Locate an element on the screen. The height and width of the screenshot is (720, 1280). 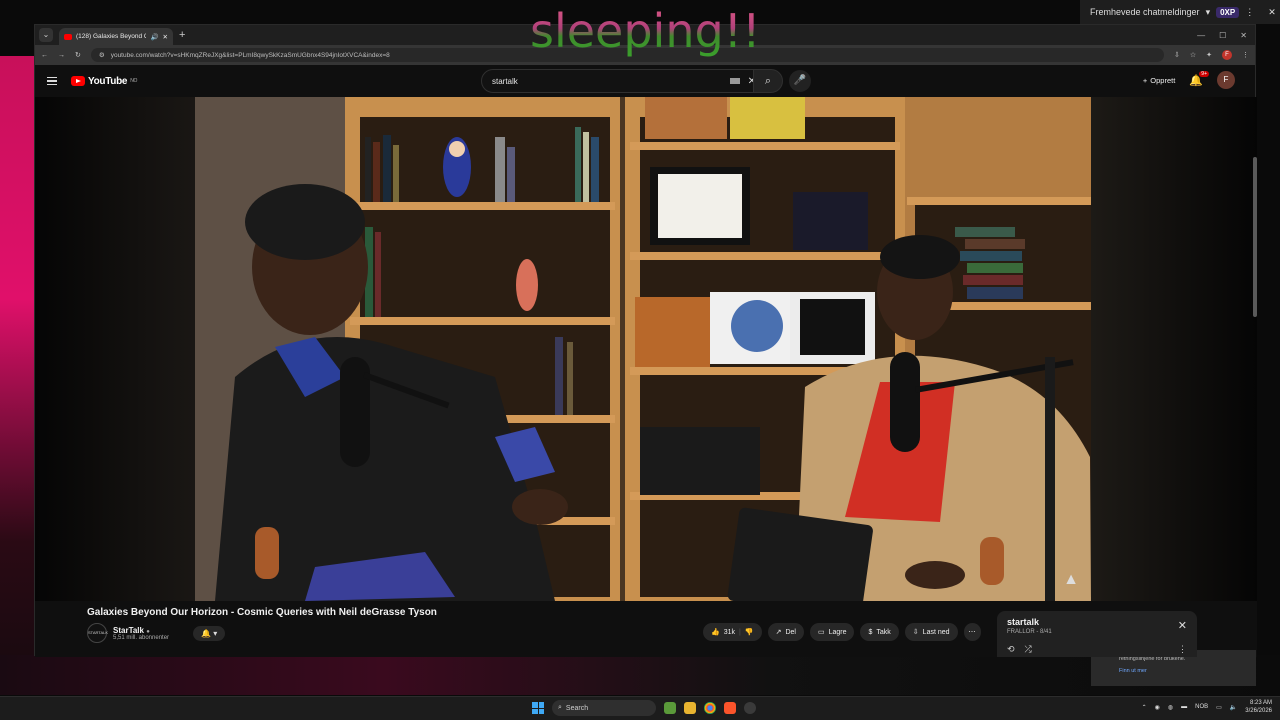
channel-name-text: StarTalk is located at coordinates (128, 630).